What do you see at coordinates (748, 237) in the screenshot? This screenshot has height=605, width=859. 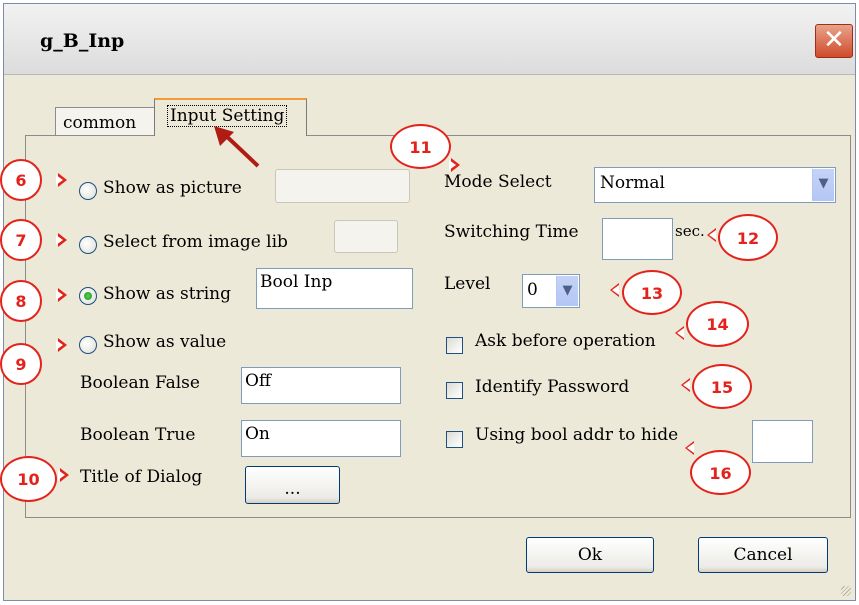 I see `annotation-badge: 12` at bounding box center [748, 237].